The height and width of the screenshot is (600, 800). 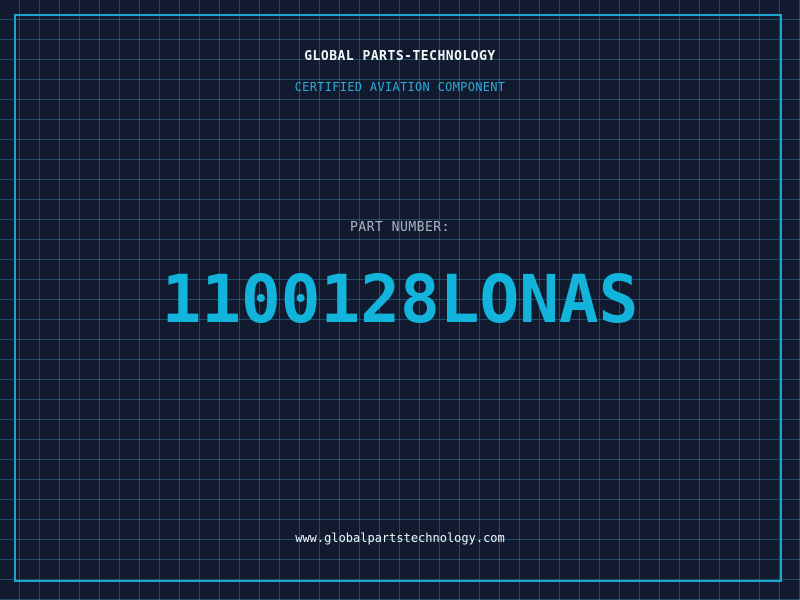 What do you see at coordinates (400, 299) in the screenshot?
I see `part-number-value: 1100128LONAS` at bounding box center [400, 299].